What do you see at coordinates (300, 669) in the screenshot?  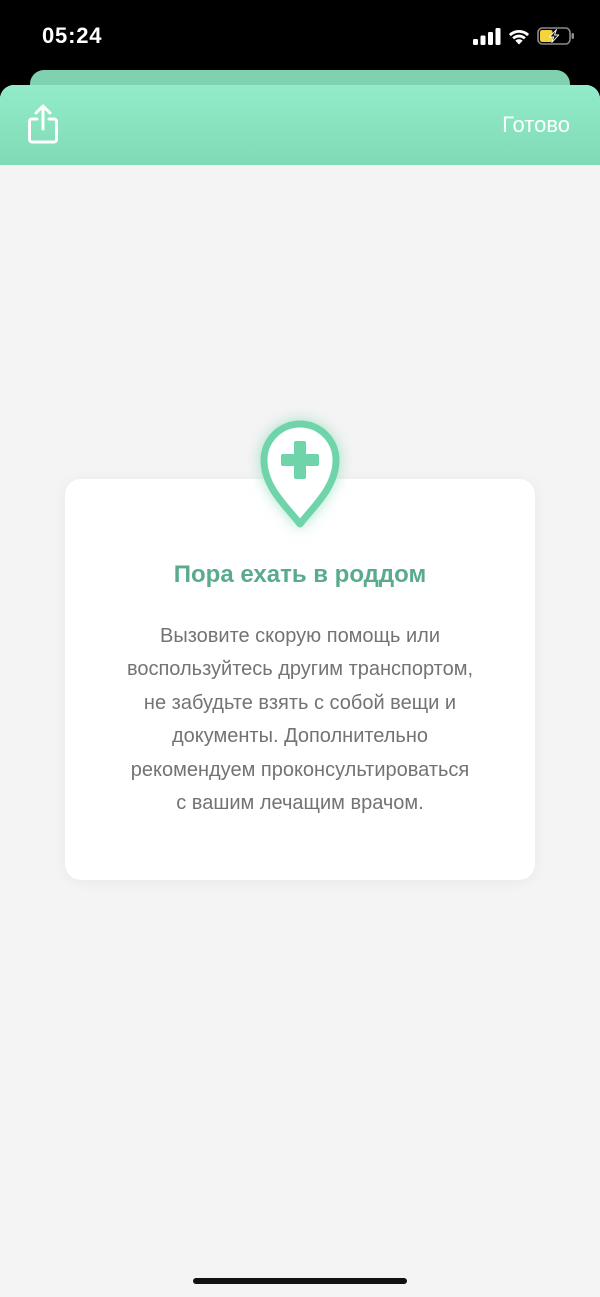 I see `alert-message-line: воспользуйтесь другим транспортом,` at bounding box center [300, 669].